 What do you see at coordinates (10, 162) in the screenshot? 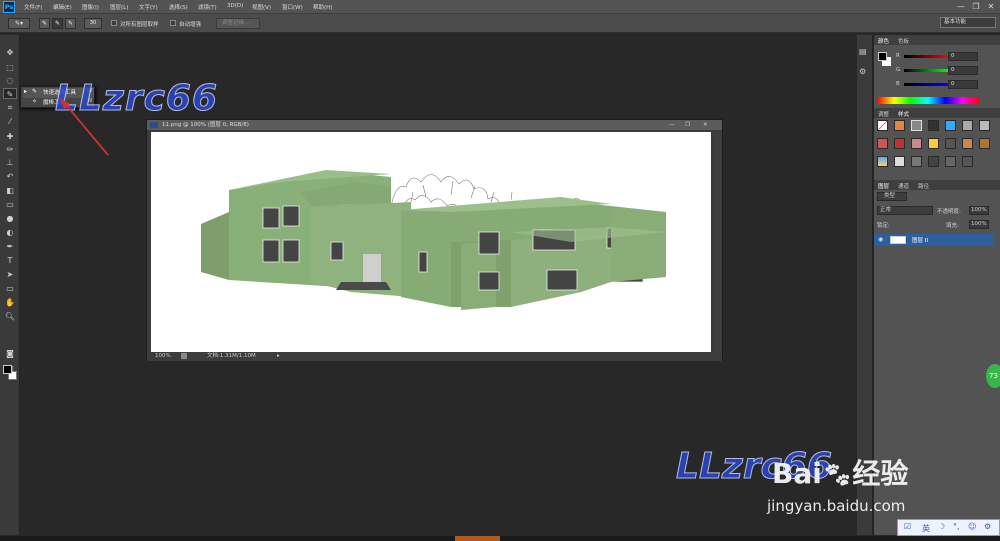
I see `clone-stamp-tool-icon: ⊥` at bounding box center [10, 162].